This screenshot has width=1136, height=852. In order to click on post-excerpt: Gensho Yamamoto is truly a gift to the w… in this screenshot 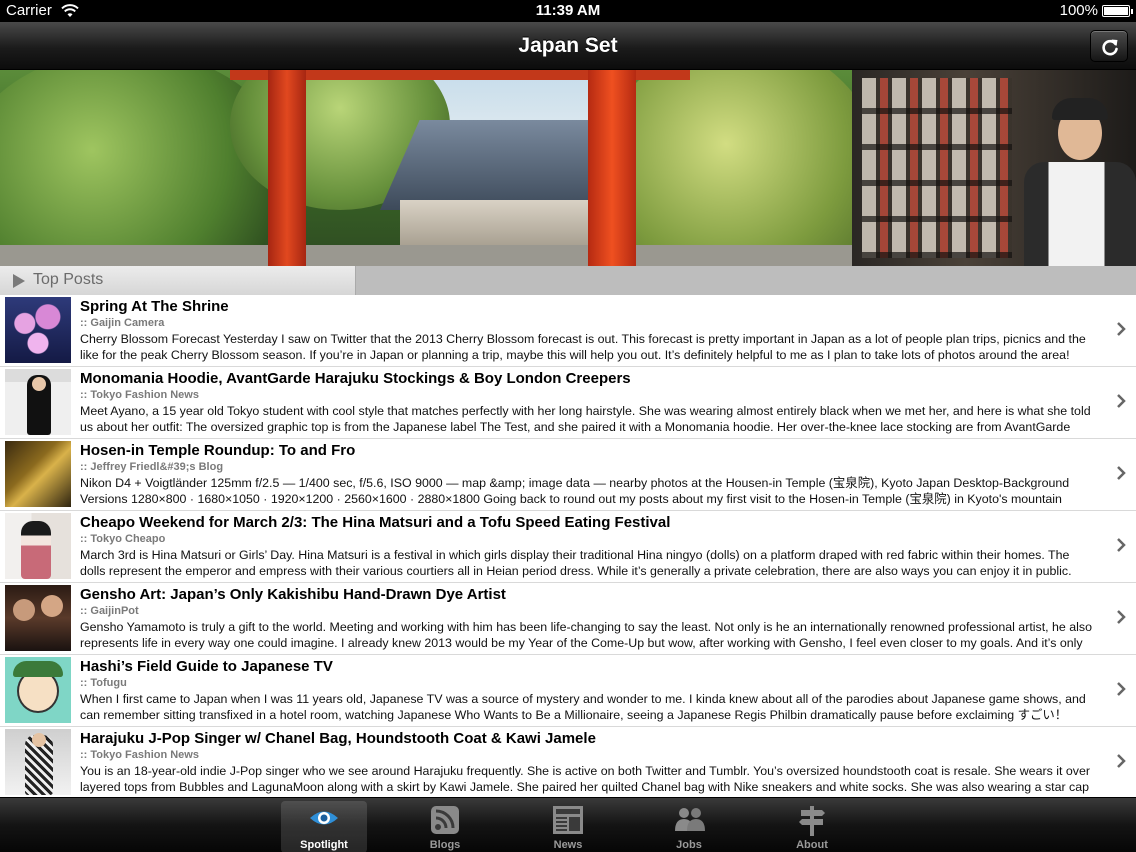, I will do `click(586, 635)`.